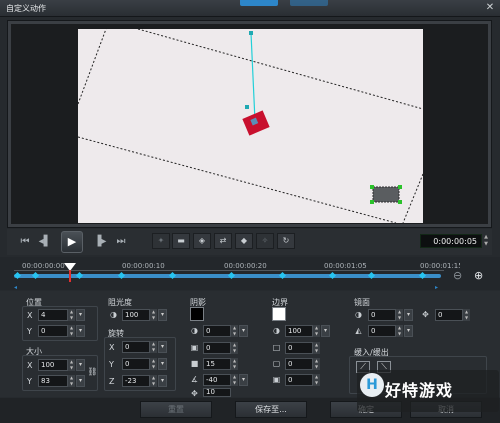 This screenshot has height=423, width=500. Describe the element at coordinates (112, 381) in the screenshot. I see `rotation-z-label: Z` at that location.